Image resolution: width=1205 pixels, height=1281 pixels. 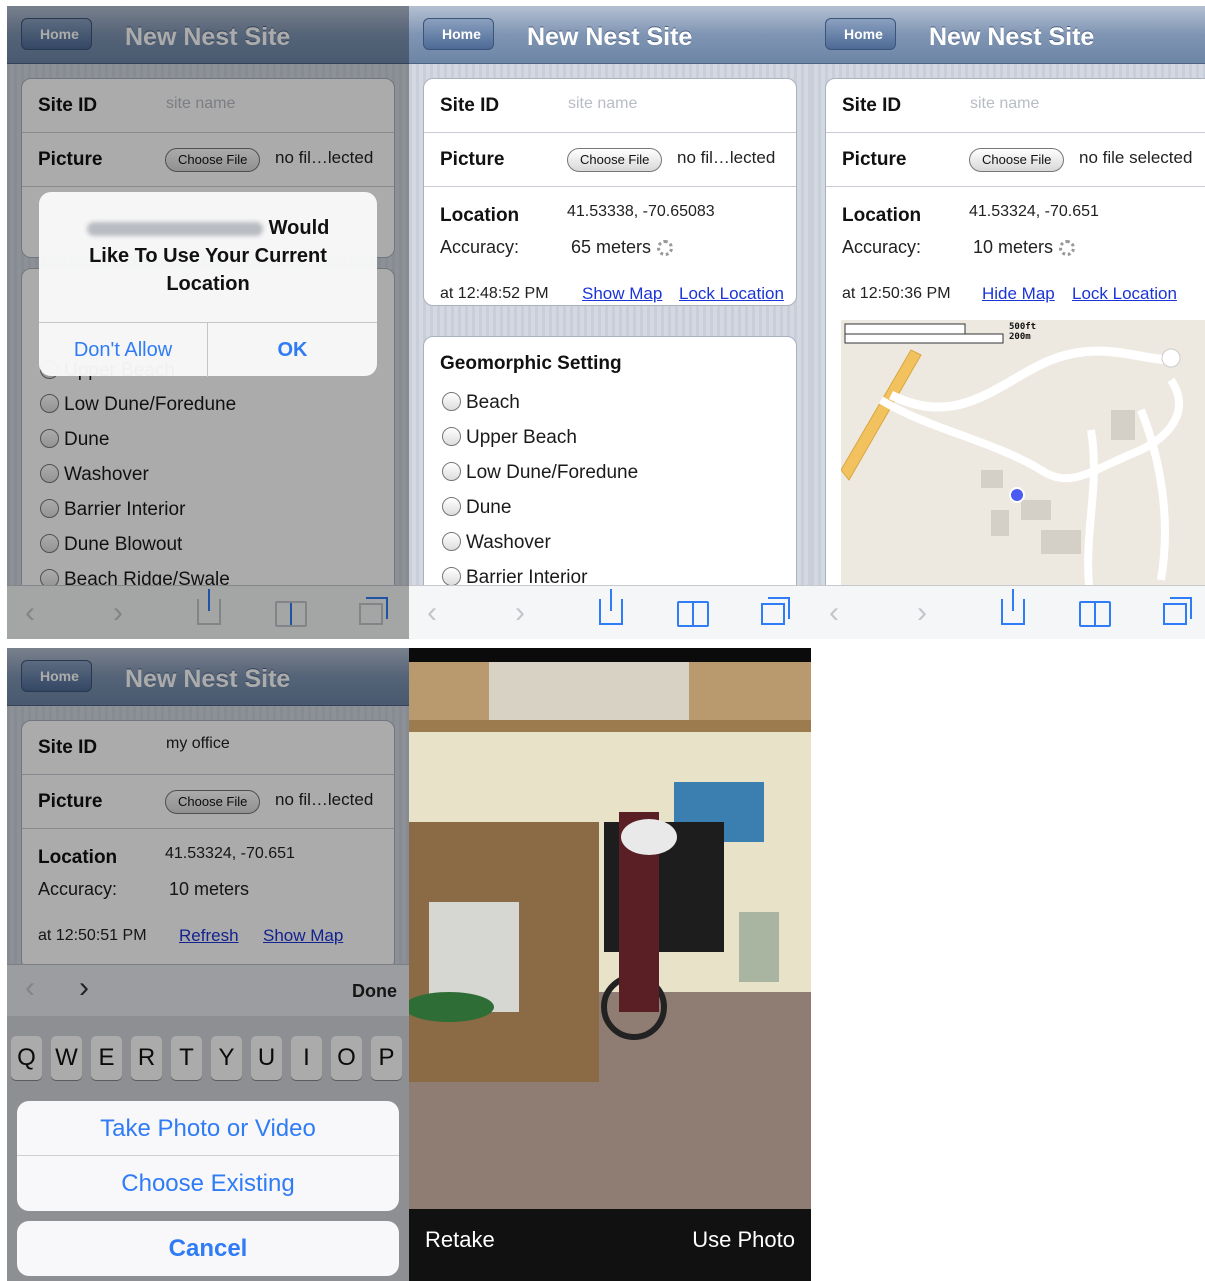 I want to click on show-map-link: Show Map, so click(x=622, y=294).